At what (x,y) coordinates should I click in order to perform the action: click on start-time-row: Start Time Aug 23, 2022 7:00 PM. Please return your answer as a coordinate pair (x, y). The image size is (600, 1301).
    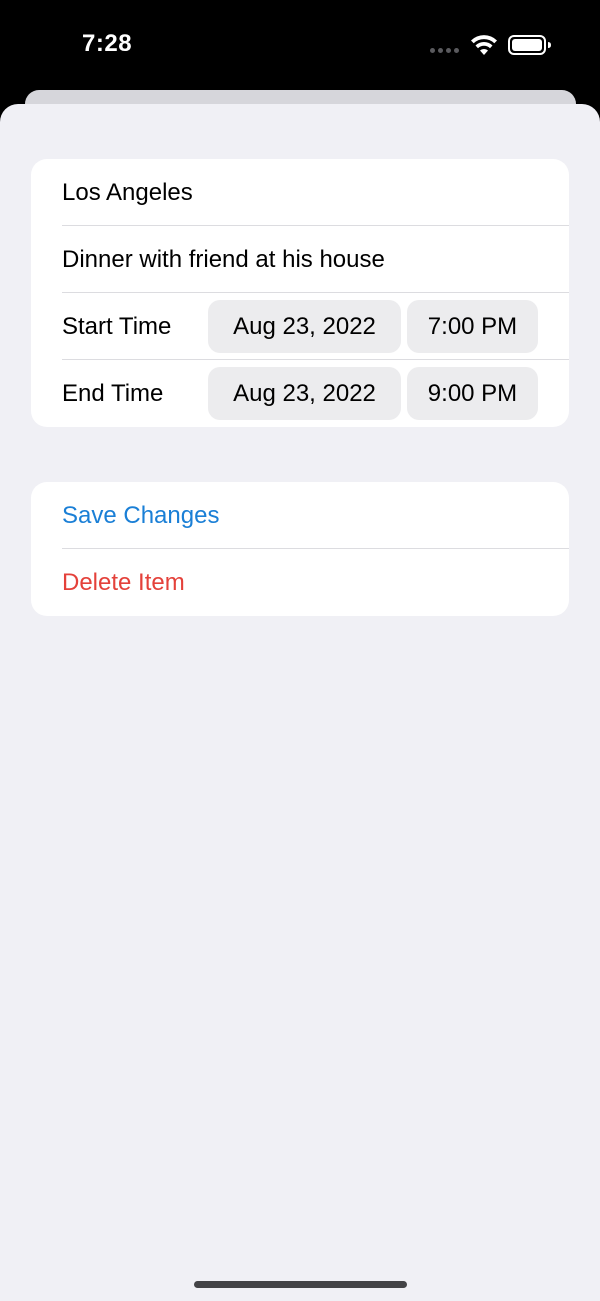
    Looking at the image, I should click on (300, 326).